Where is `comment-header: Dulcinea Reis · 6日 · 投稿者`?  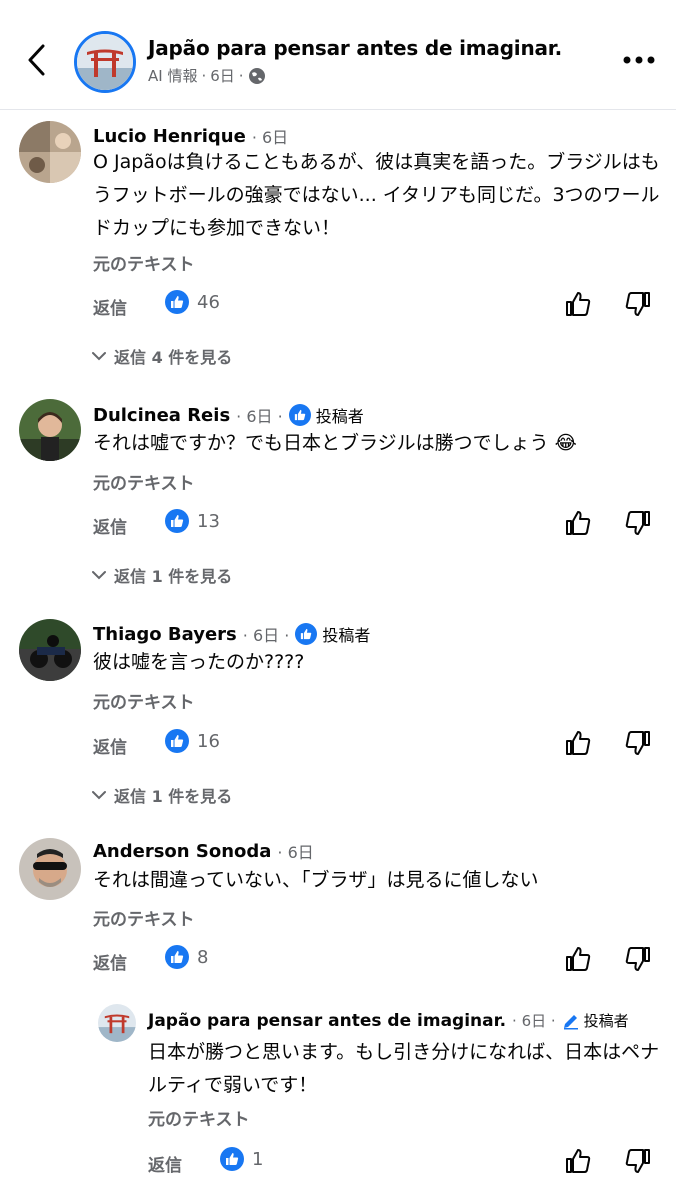 comment-header: Dulcinea Reis · 6日 · 投稿者 is located at coordinates (228, 415).